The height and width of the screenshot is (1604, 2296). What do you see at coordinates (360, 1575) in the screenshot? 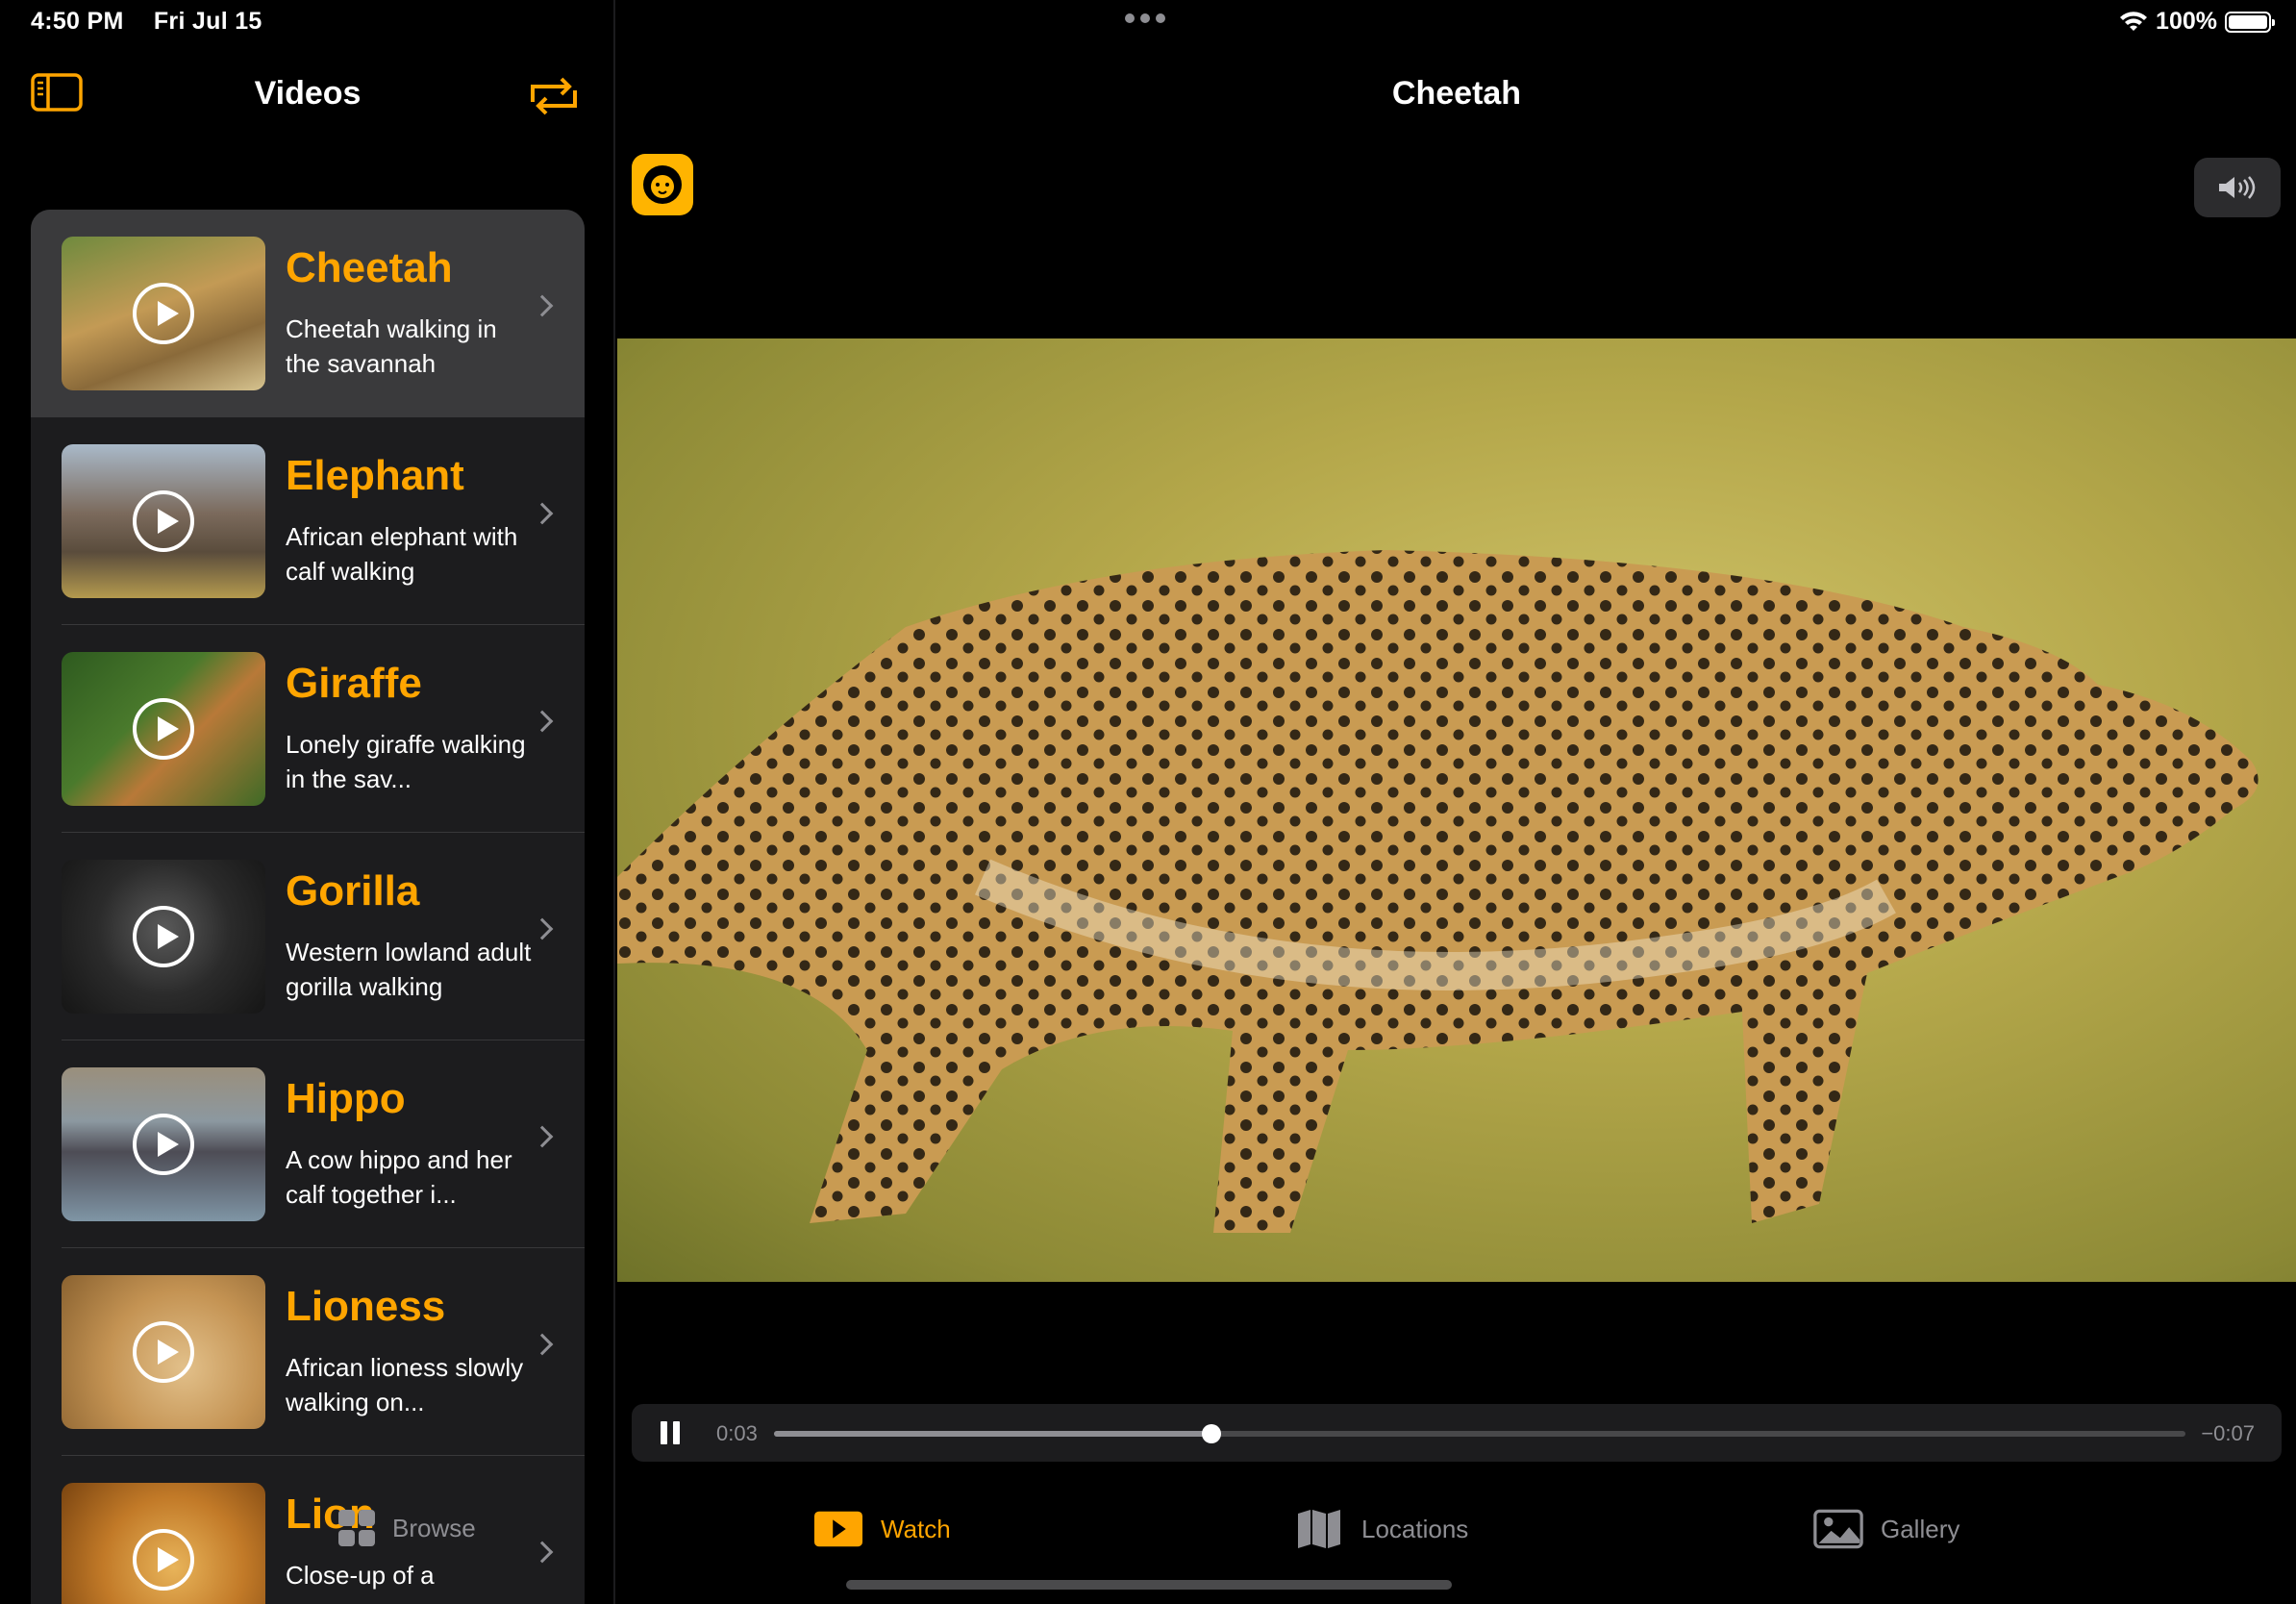
I see `list-item-subtitle: Close-up of a` at bounding box center [360, 1575].